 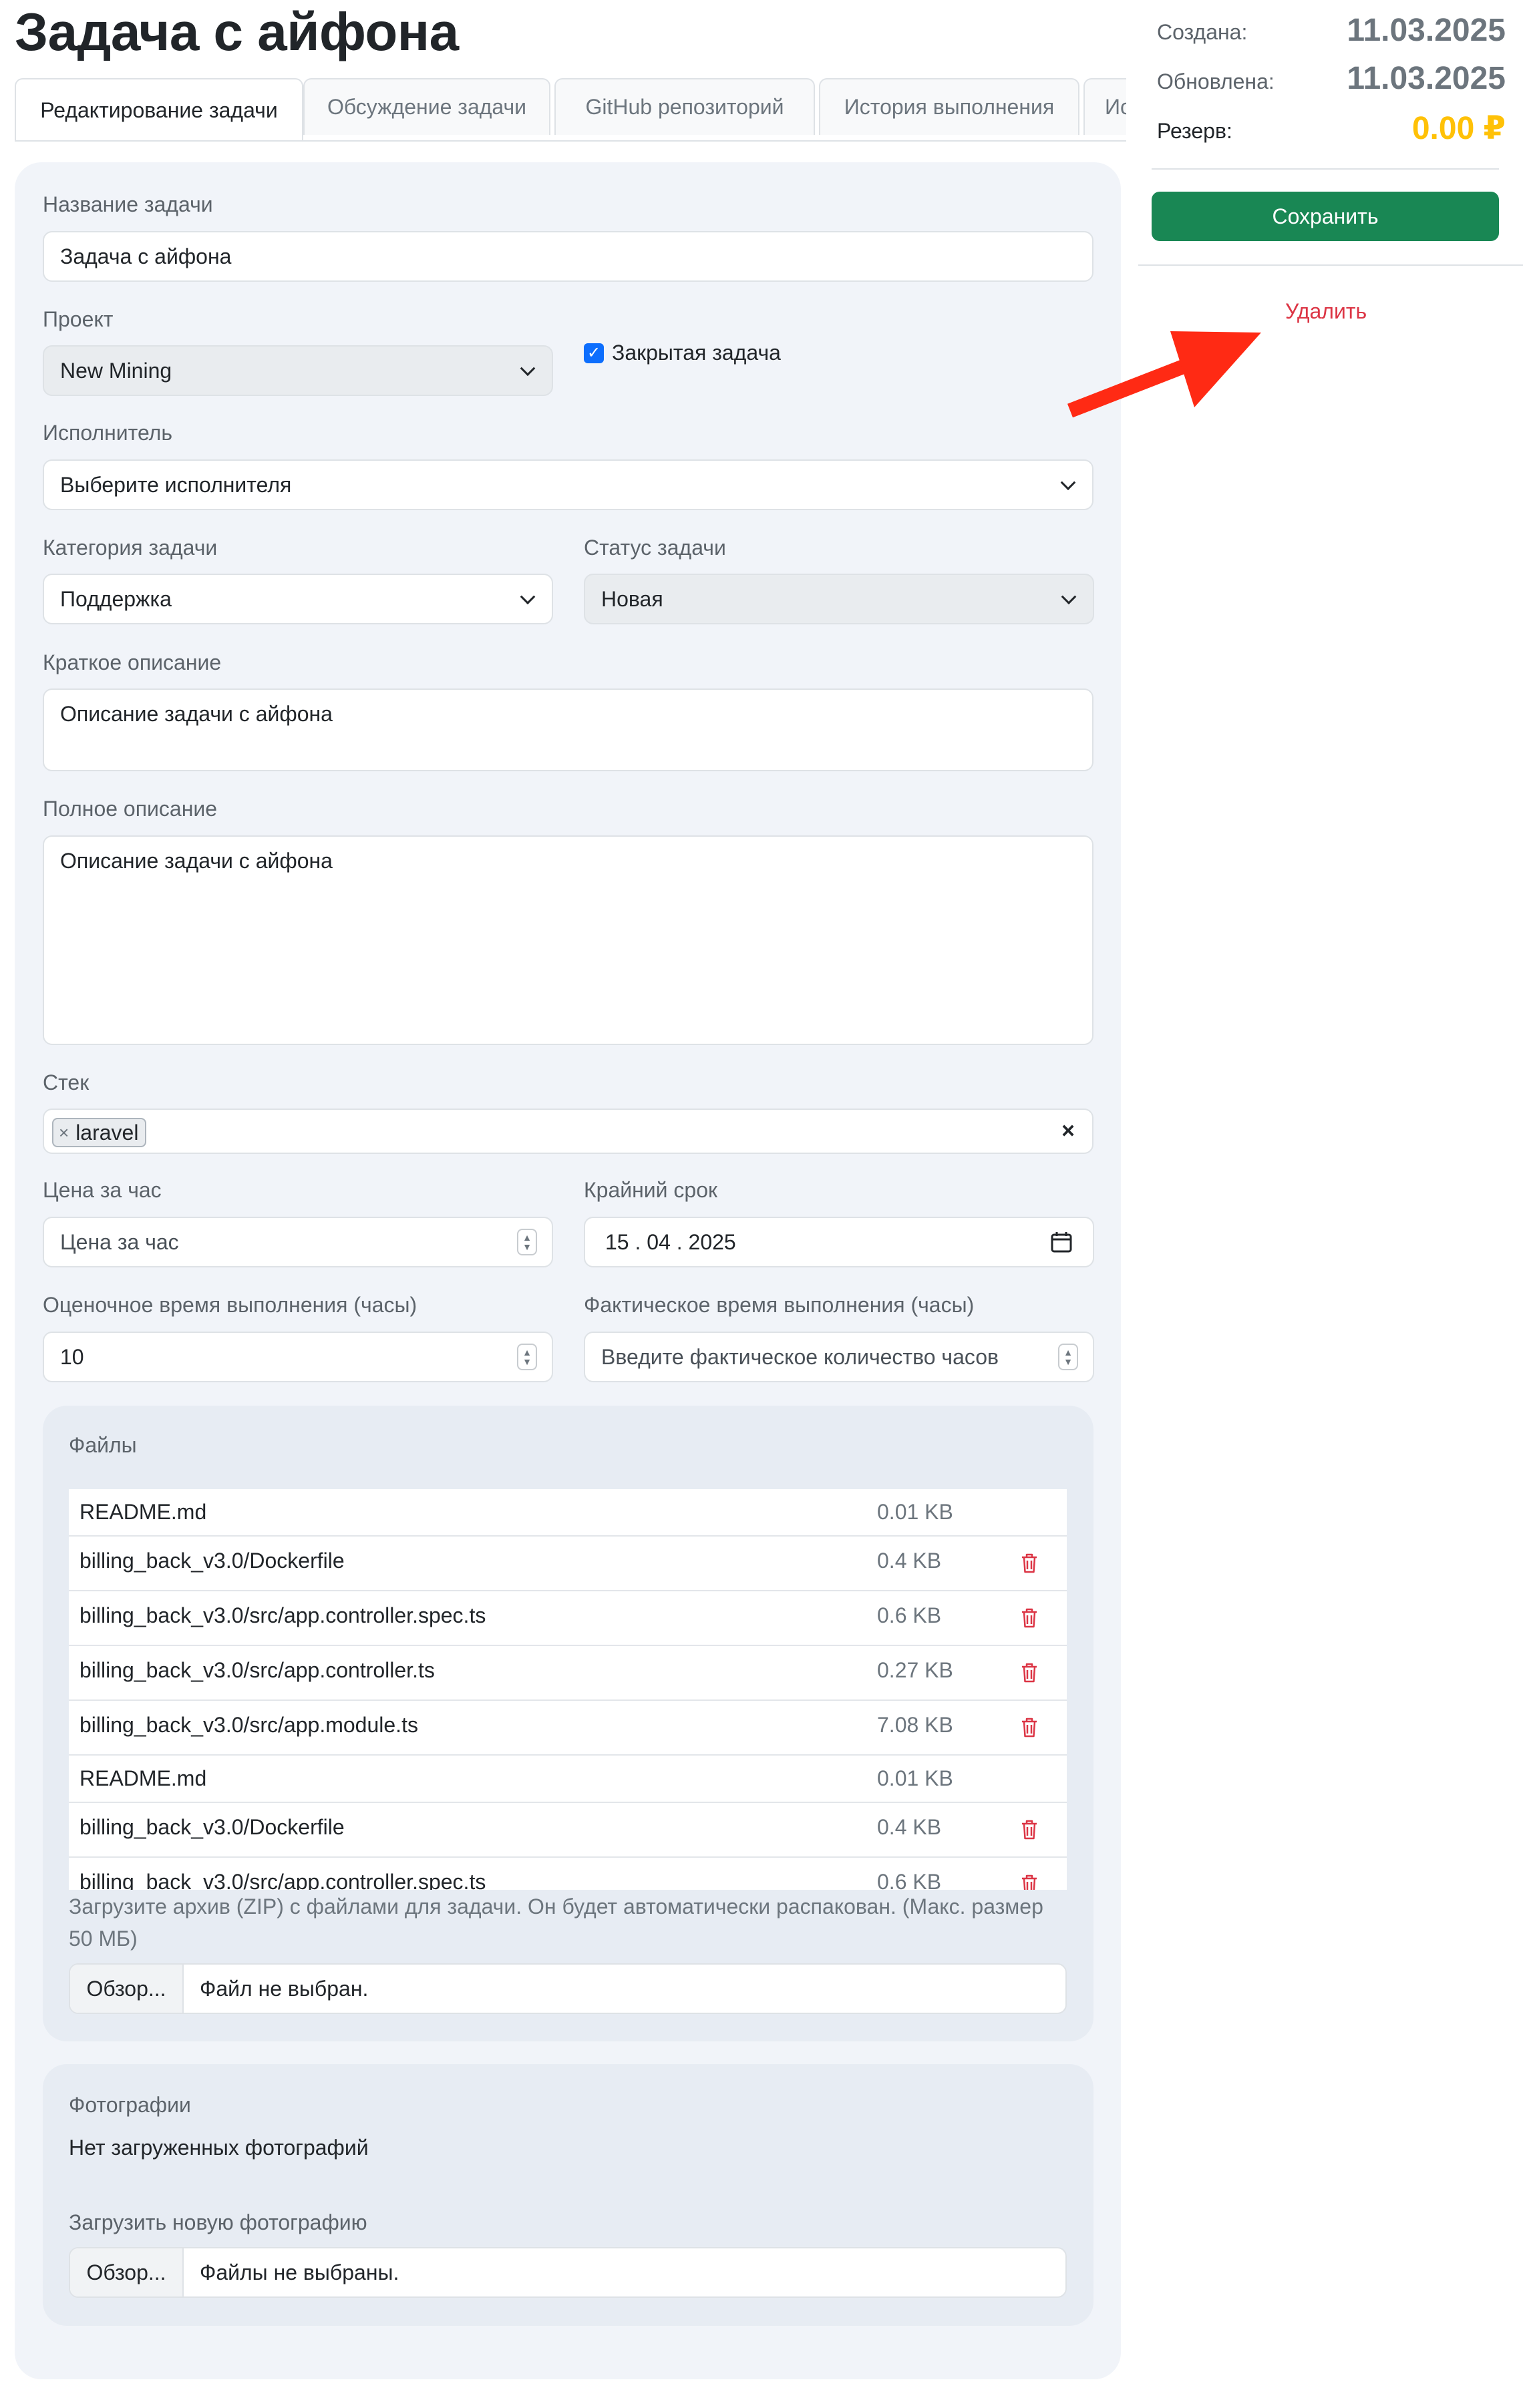 I want to click on short-description-textarea: Описание задачи с айфона, so click(x=568, y=729).